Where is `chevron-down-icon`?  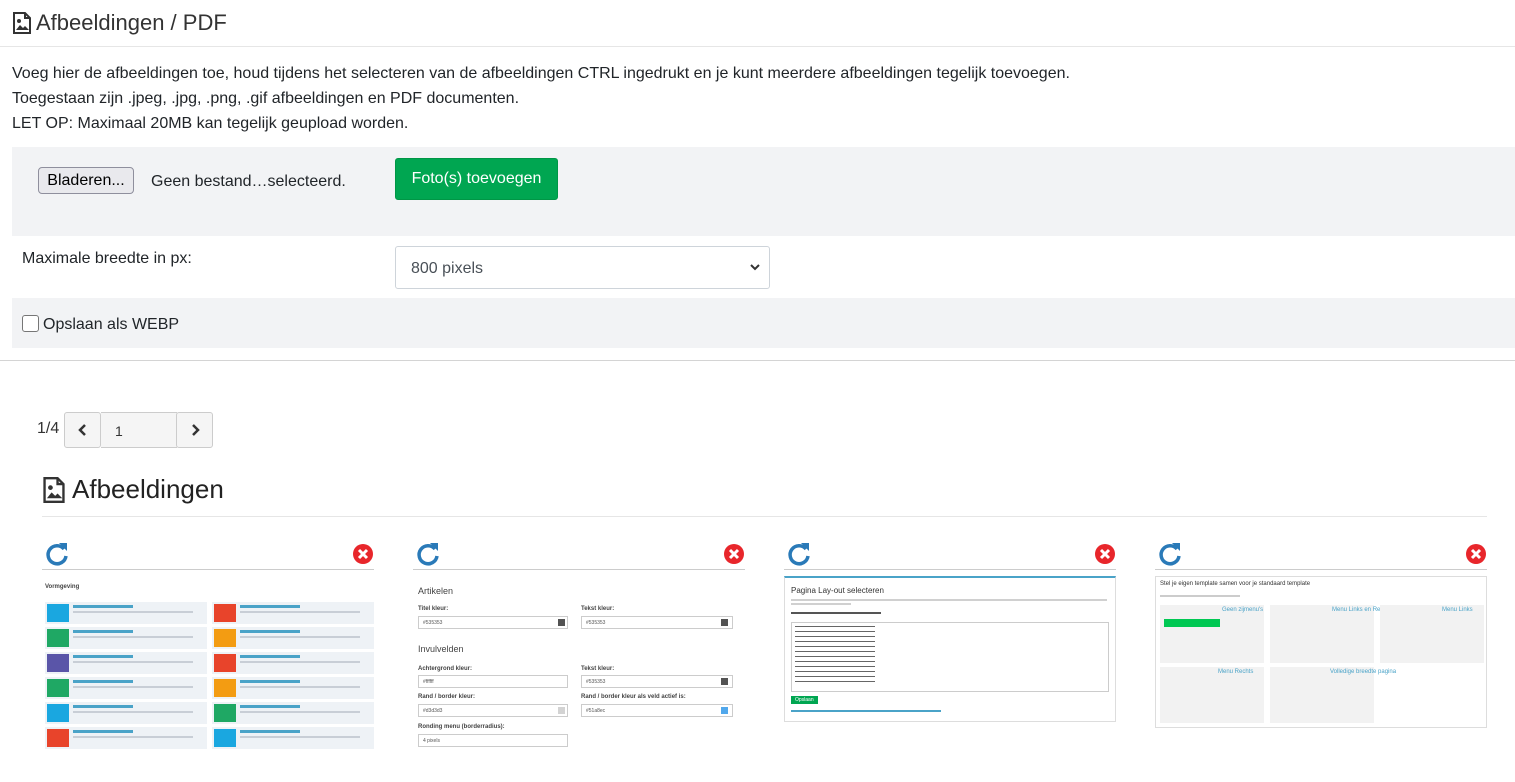
chevron-down-icon is located at coordinates (755, 267).